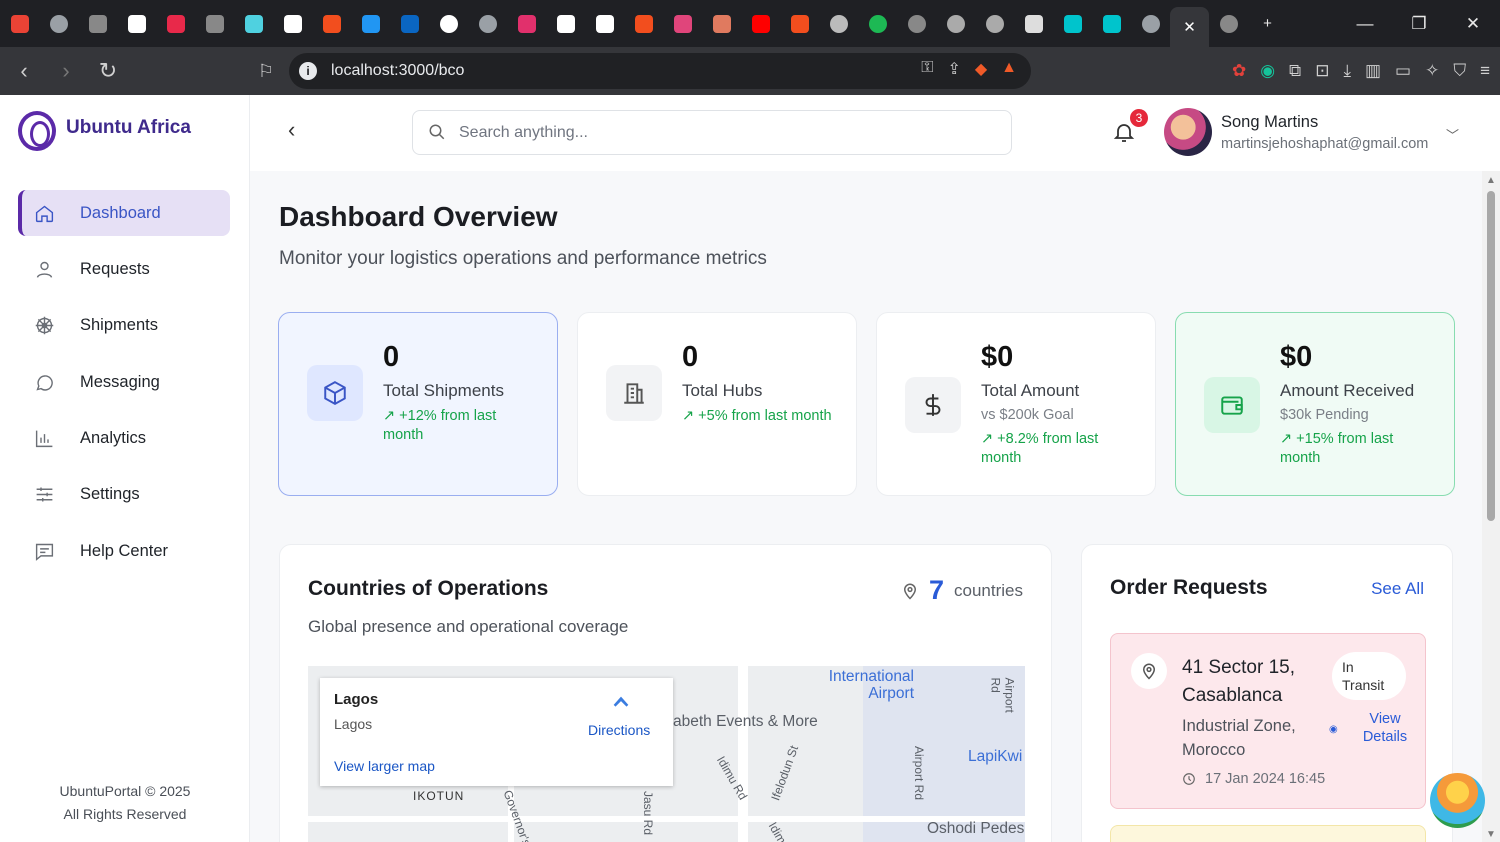 Image resolution: width=1500 pixels, height=842 pixels. Describe the element at coordinates (124, 551) in the screenshot. I see `sidebar-item-help-center: Help Center` at that location.